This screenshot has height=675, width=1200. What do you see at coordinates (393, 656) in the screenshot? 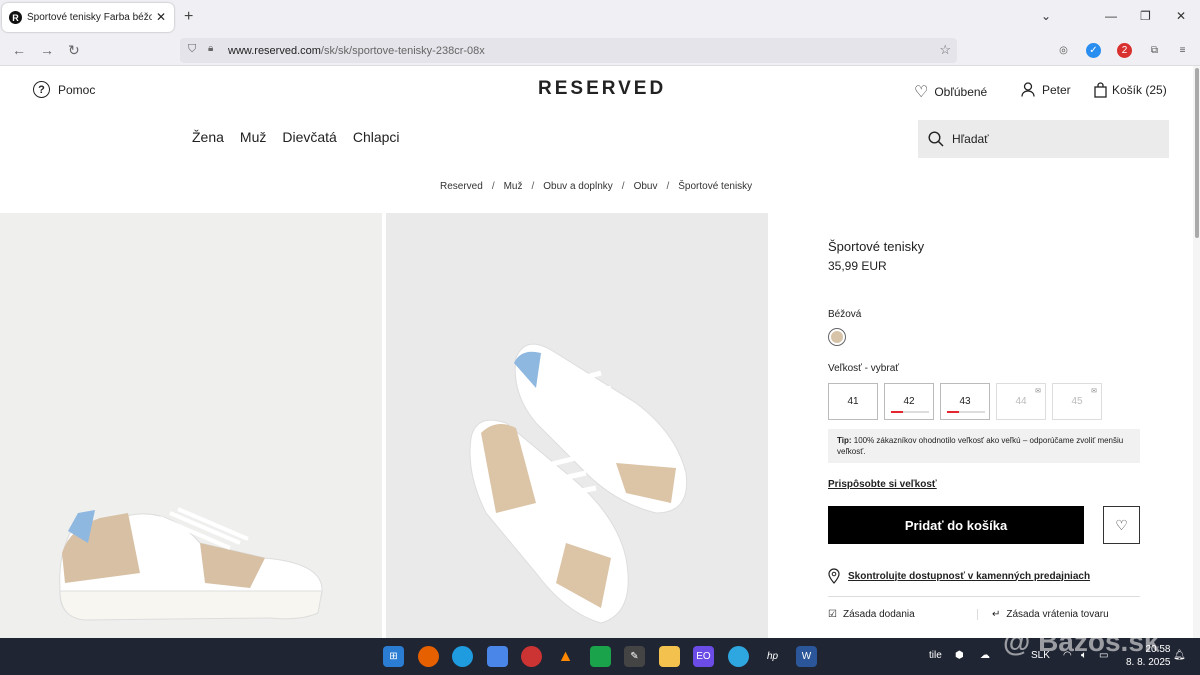
I see `windows-start-icon: ⊞` at bounding box center [393, 656].